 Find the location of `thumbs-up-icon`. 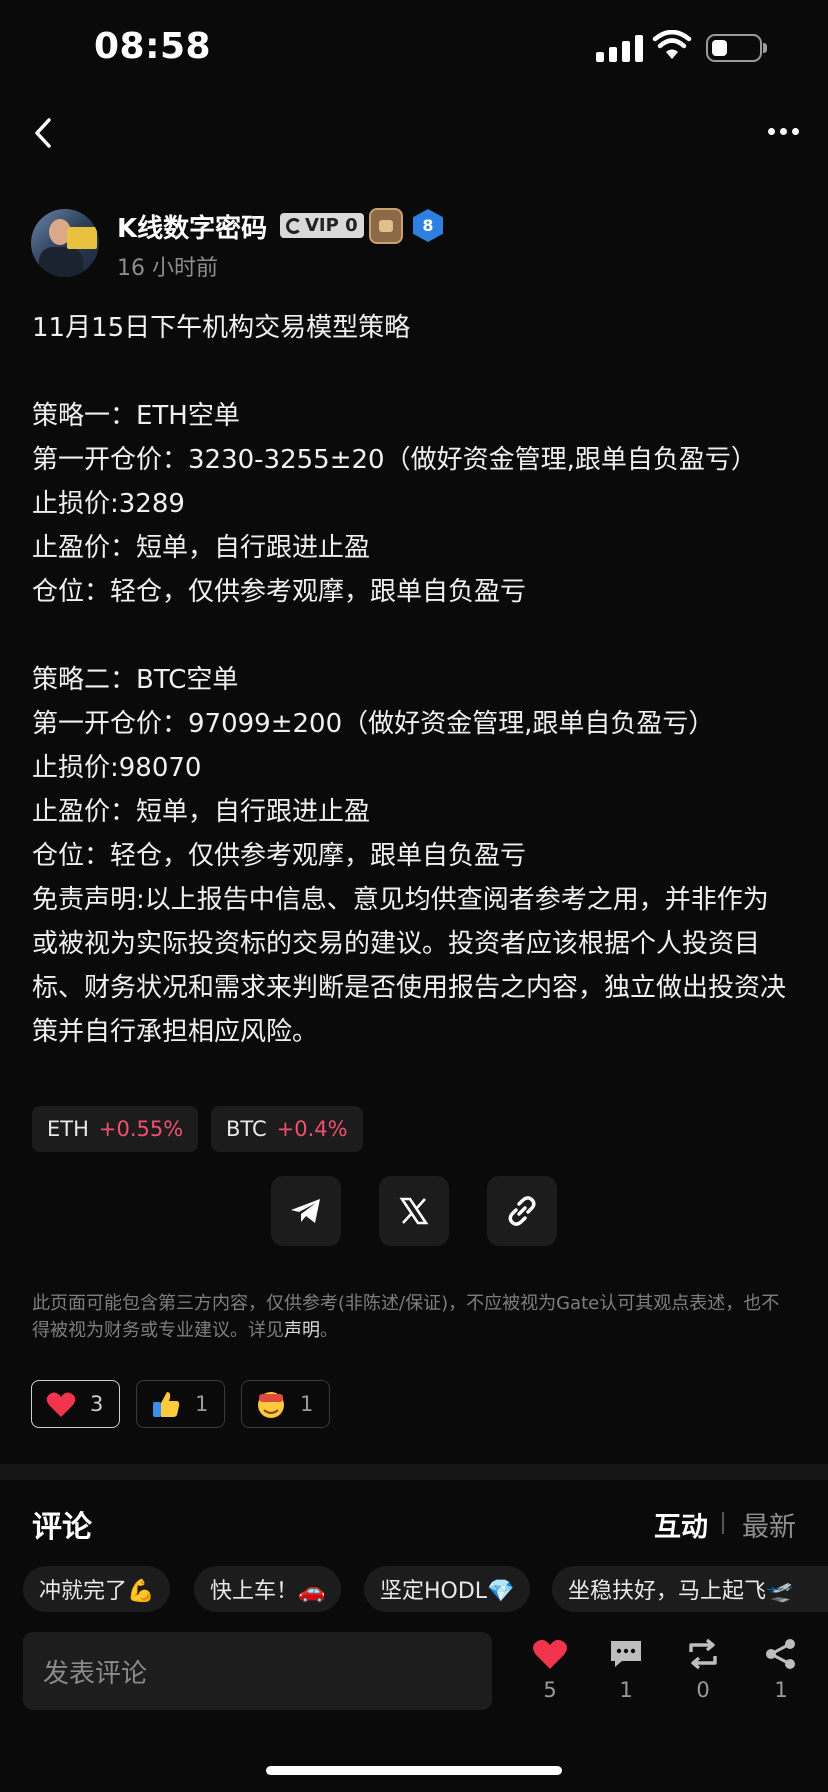

thumbs-up-icon is located at coordinates (166, 1404).